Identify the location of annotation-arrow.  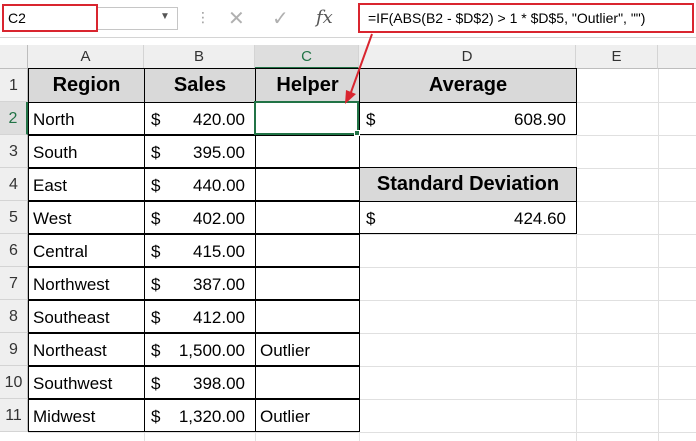
(359, 68).